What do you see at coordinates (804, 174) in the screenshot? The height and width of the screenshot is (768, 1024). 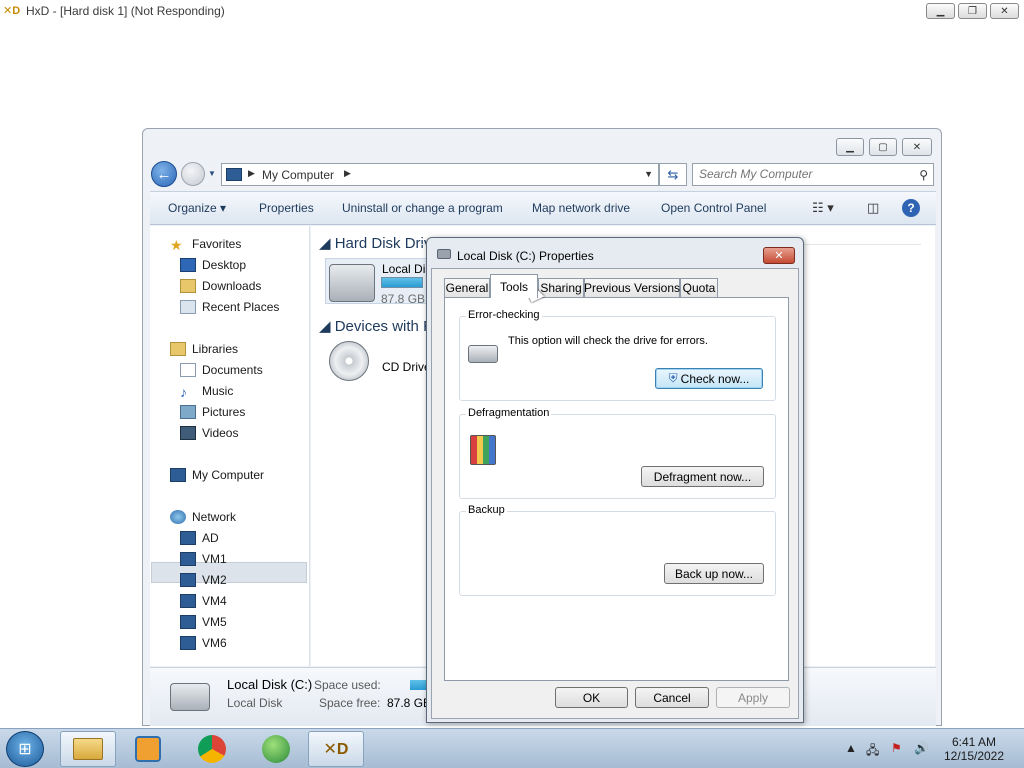 I see `search-input` at bounding box center [804, 174].